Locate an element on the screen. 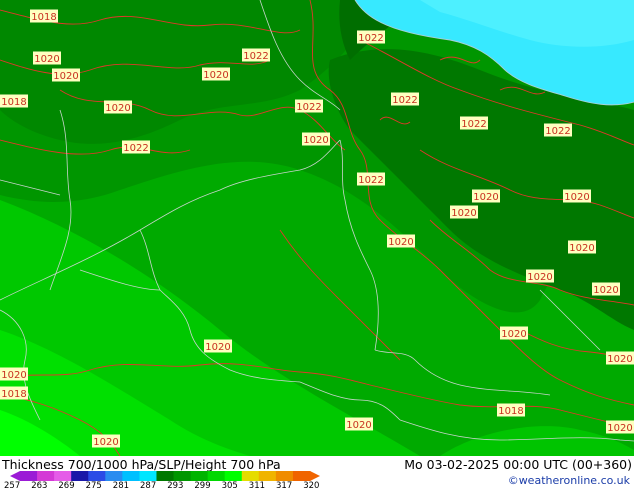 This screenshot has height=491, width=634. scale-arrow-left is located at coordinates (15, 476).